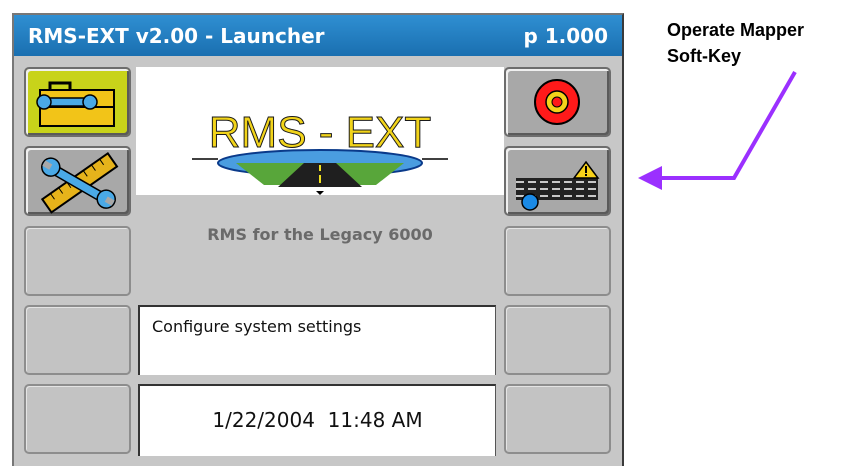  I want to click on mapper-road-warning-icon, so click(558, 185).